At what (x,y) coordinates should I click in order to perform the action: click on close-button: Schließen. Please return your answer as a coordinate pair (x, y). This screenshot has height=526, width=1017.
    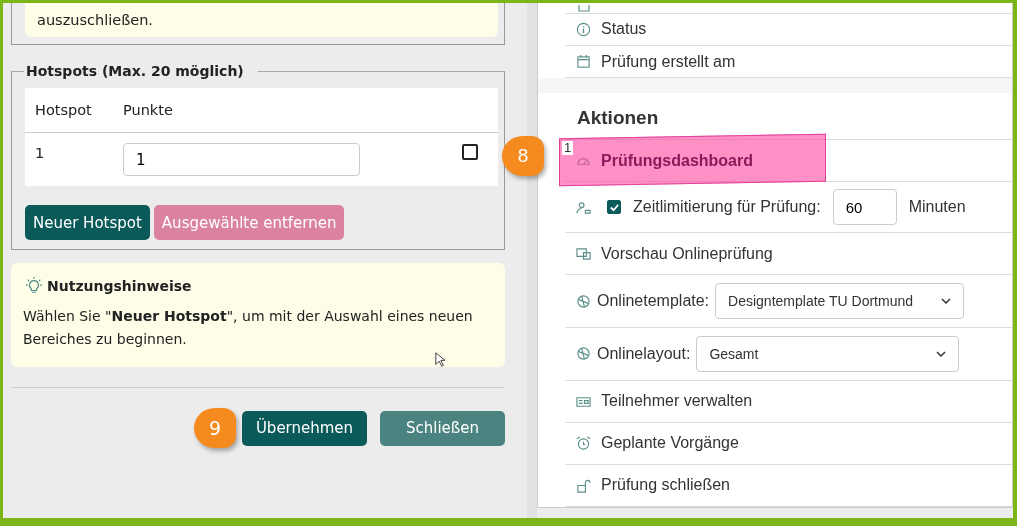
    Looking at the image, I should click on (442, 428).